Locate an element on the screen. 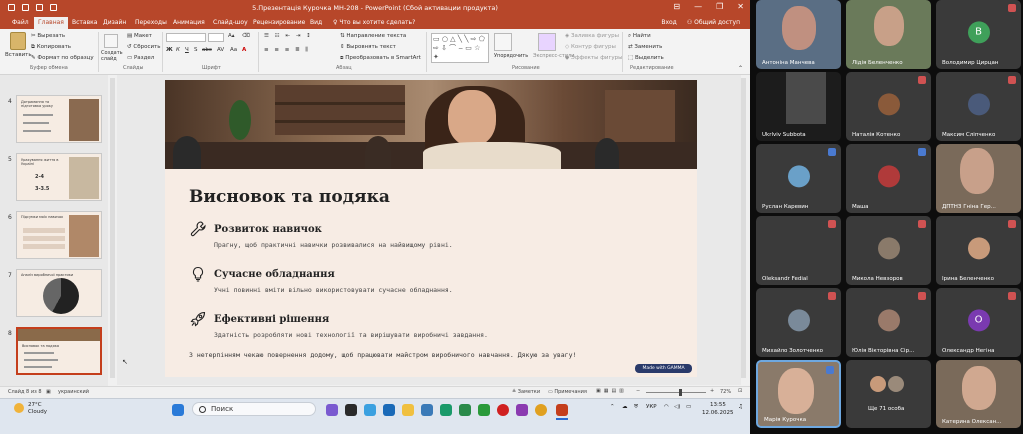 This screenshot has width=1023, height=434. notification-bell-icon: ♫ is located at coordinates (740, 407).